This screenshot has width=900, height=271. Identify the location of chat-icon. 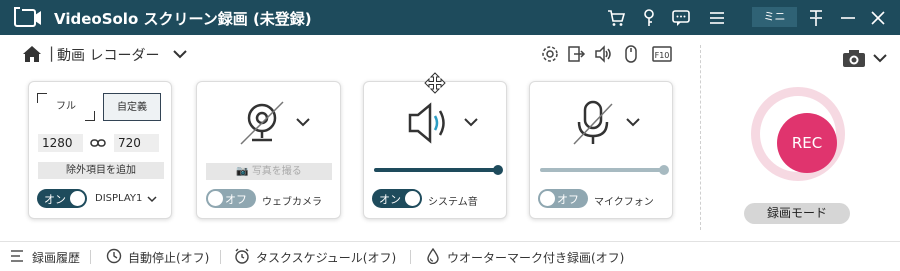
(681, 18).